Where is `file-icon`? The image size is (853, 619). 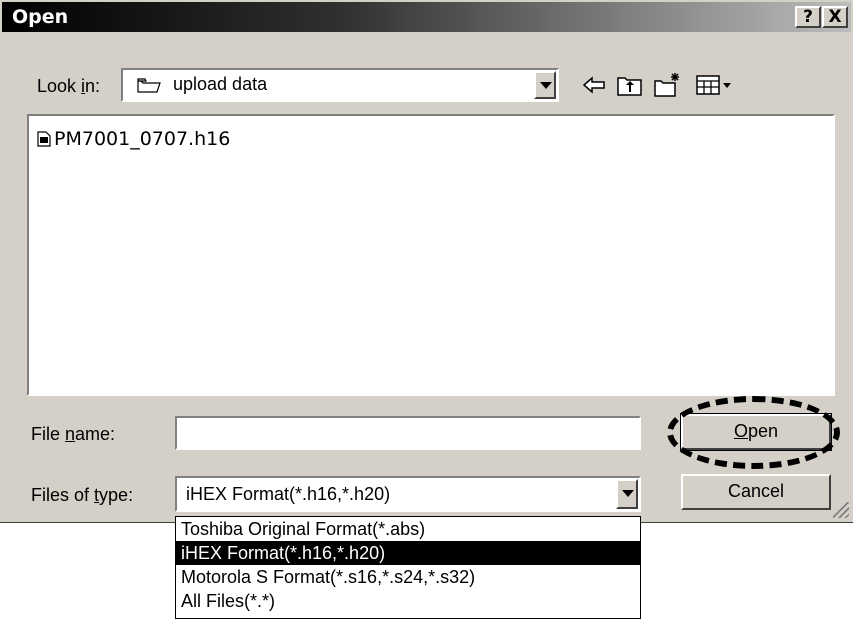 file-icon is located at coordinates (44, 139).